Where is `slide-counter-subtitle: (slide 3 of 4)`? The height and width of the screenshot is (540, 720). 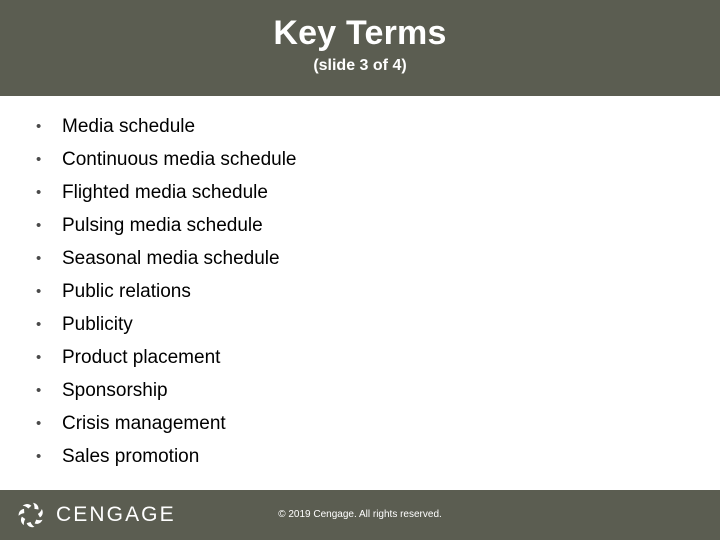
slide-counter-subtitle: (slide 3 of 4) is located at coordinates (360, 65).